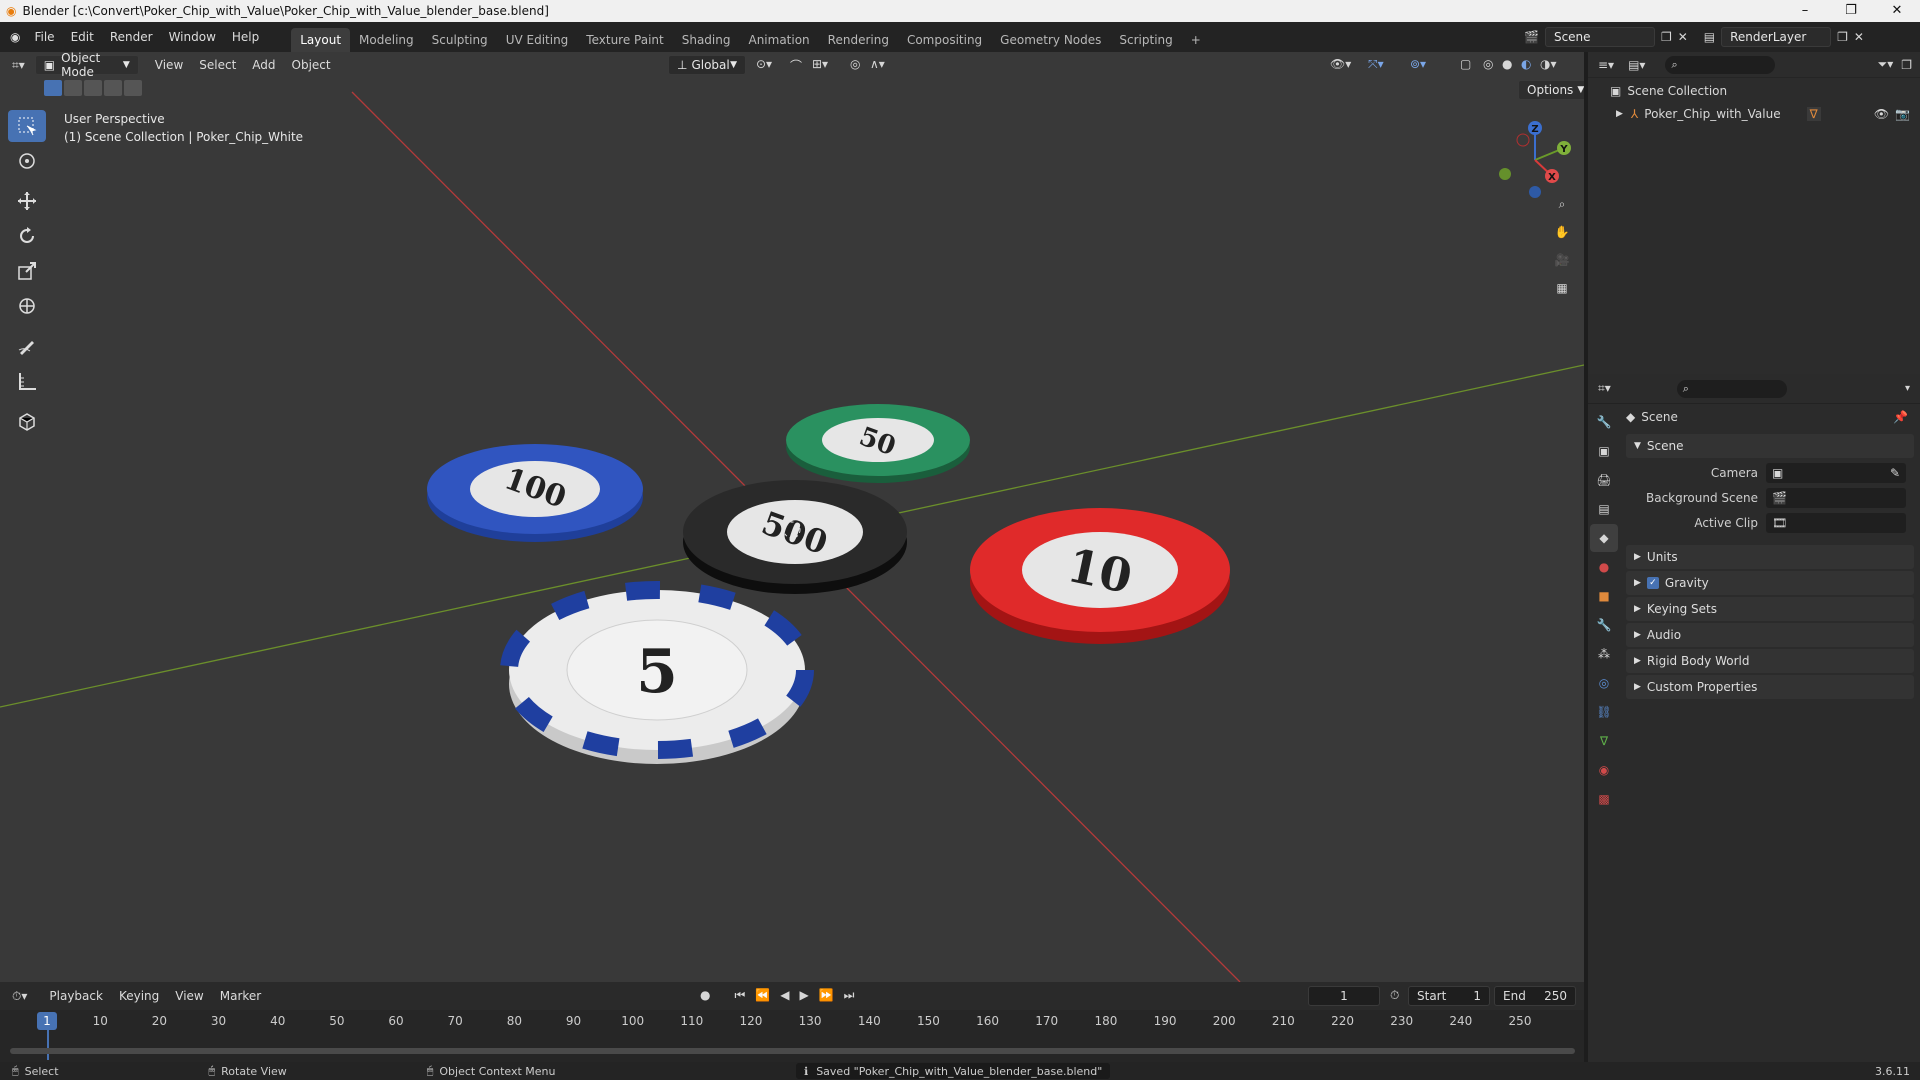  I want to click on xray-toggle-icon: ▢, so click(1465, 64).